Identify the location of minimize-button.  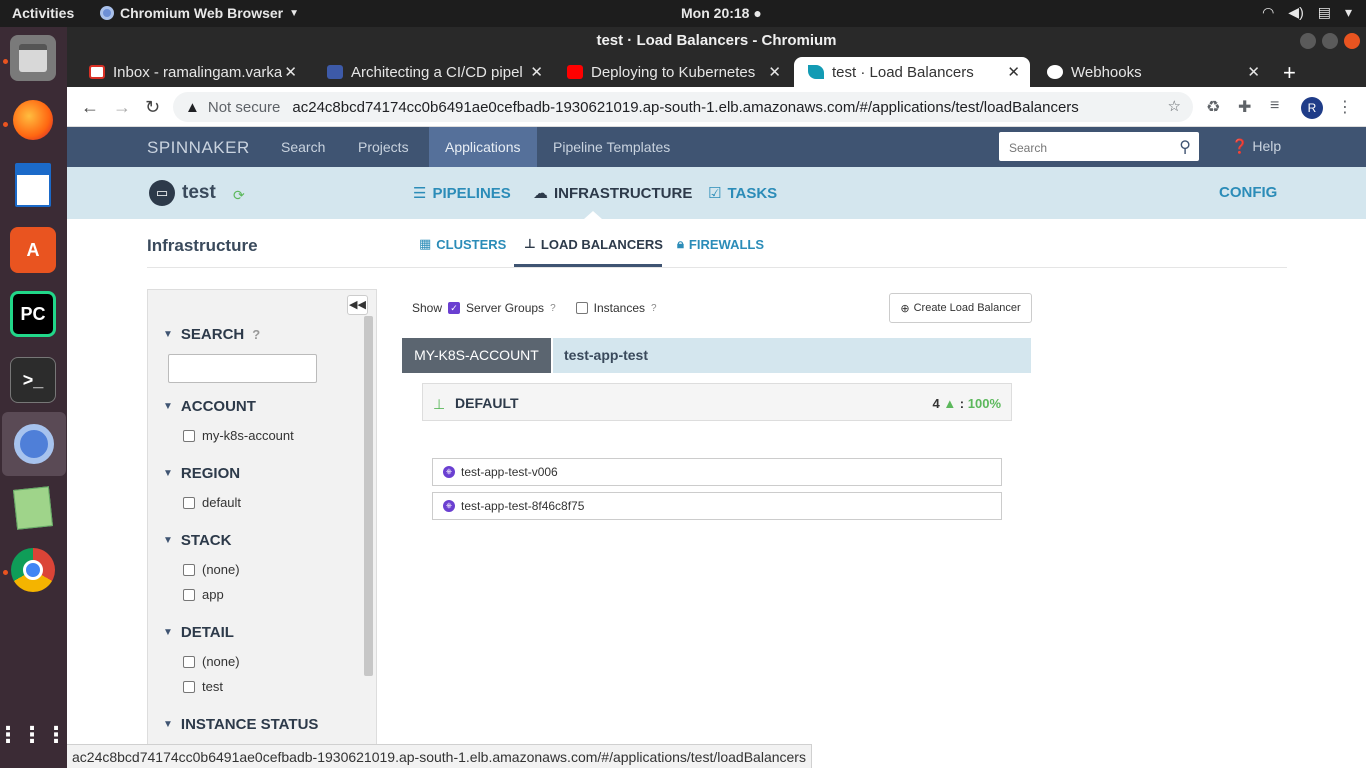
(1308, 41).